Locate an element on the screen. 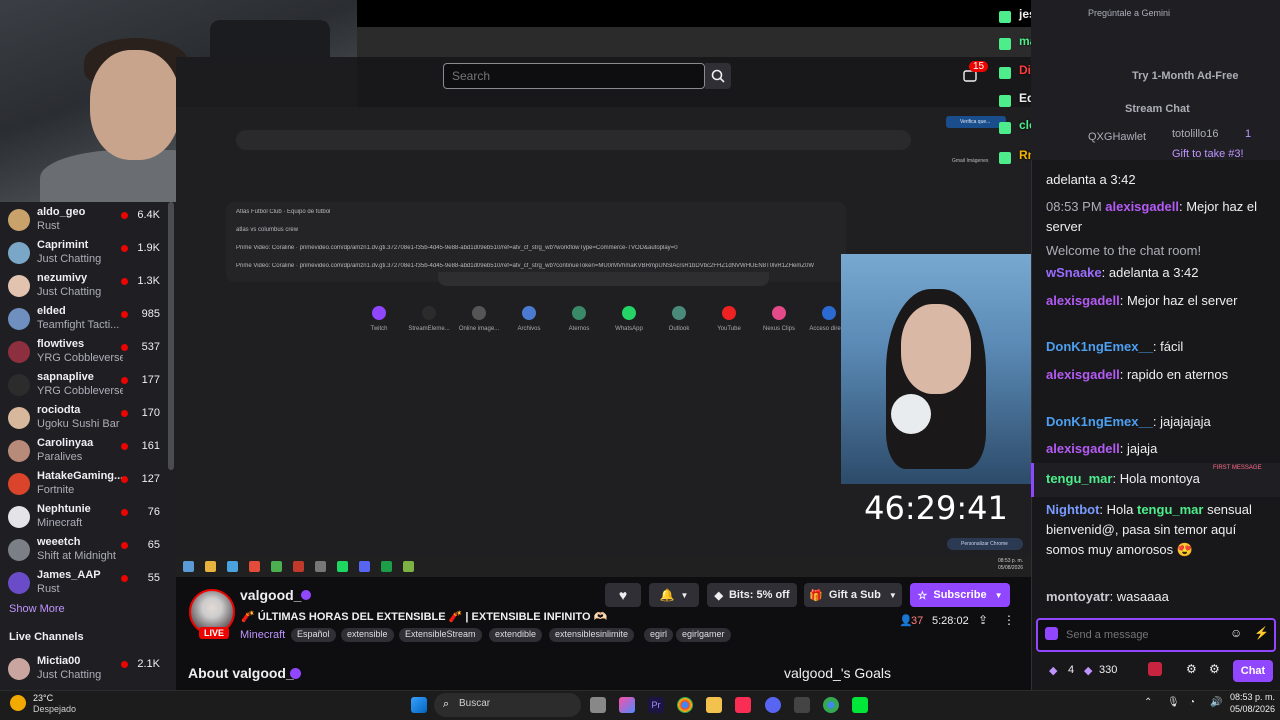 The height and width of the screenshot is (720, 1280). gift-cta: Gift to take #3! is located at coordinates (1208, 154).